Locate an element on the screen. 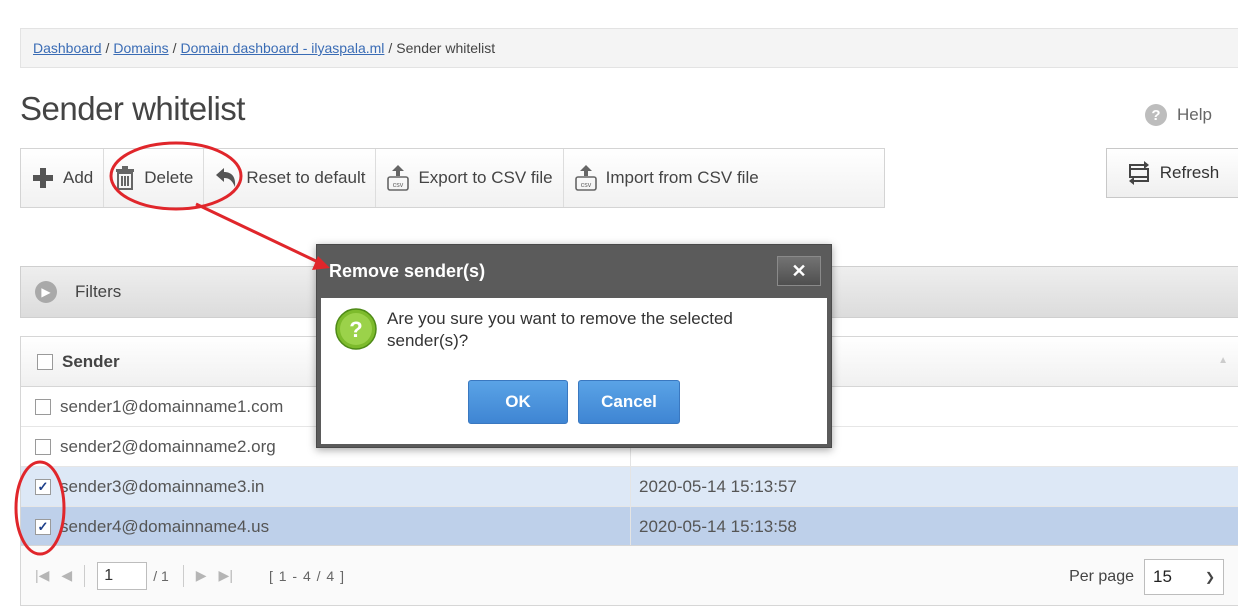 Image resolution: width=1238 pixels, height=608 pixels. sender-cell: sender3@domainname3.in is located at coordinates (162, 486).